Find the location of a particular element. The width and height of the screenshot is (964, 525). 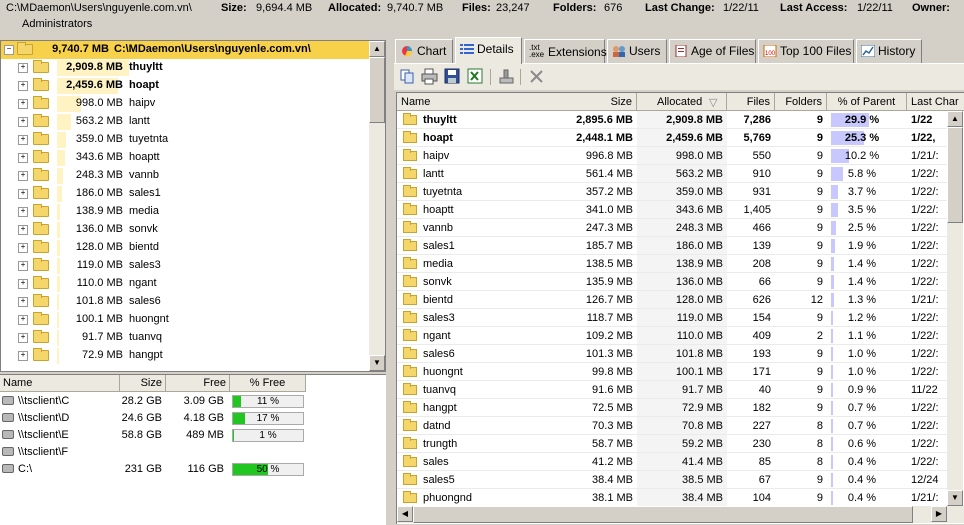

tree-item: +359.0 MB tuyetnta is located at coordinates (185, 140).